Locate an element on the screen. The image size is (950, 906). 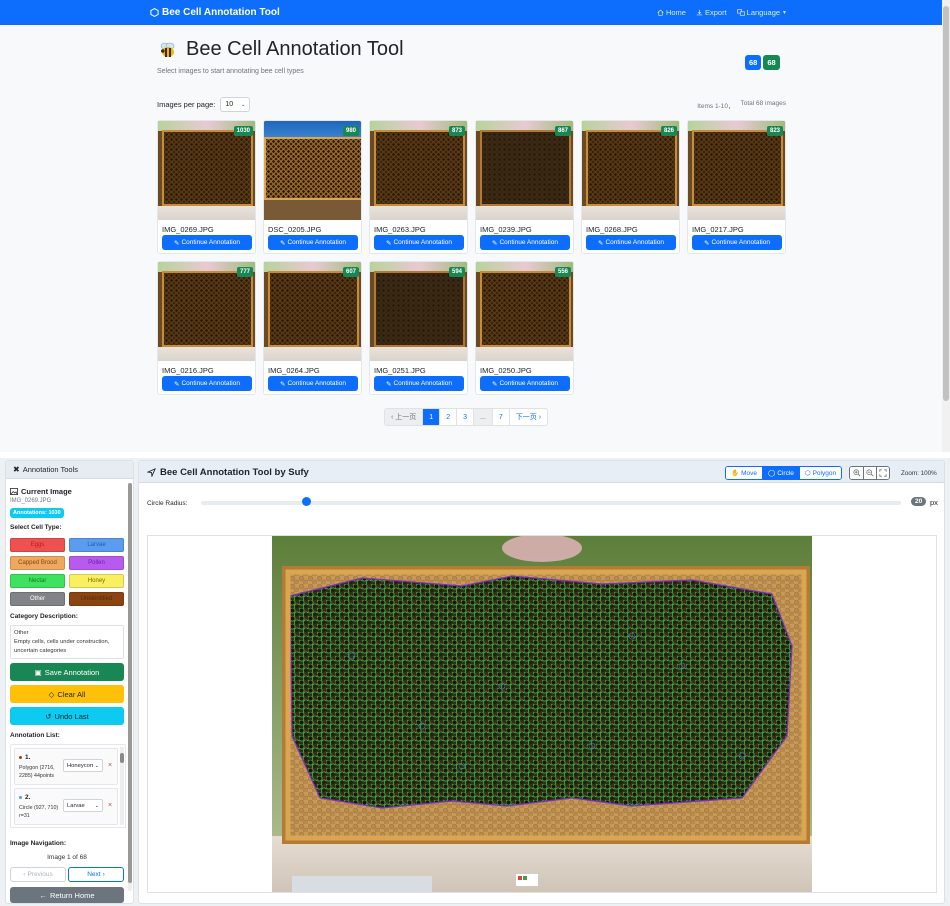
cell-type-button: Honey is located at coordinates (96, 581).